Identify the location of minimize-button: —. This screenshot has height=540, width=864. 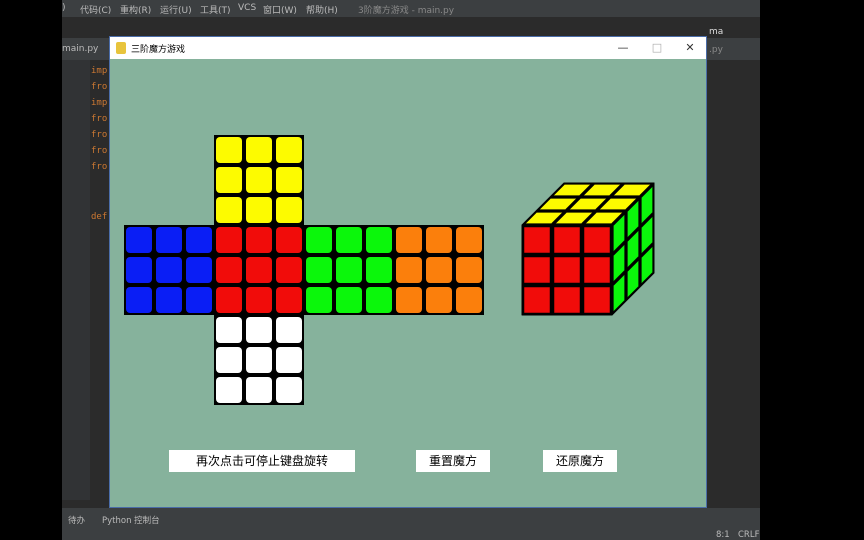
(623, 48).